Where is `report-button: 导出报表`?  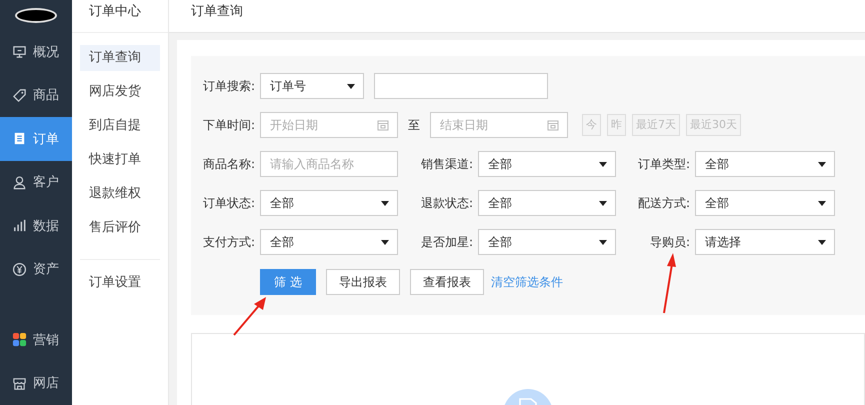
report-button: 导出报表 is located at coordinates (363, 282).